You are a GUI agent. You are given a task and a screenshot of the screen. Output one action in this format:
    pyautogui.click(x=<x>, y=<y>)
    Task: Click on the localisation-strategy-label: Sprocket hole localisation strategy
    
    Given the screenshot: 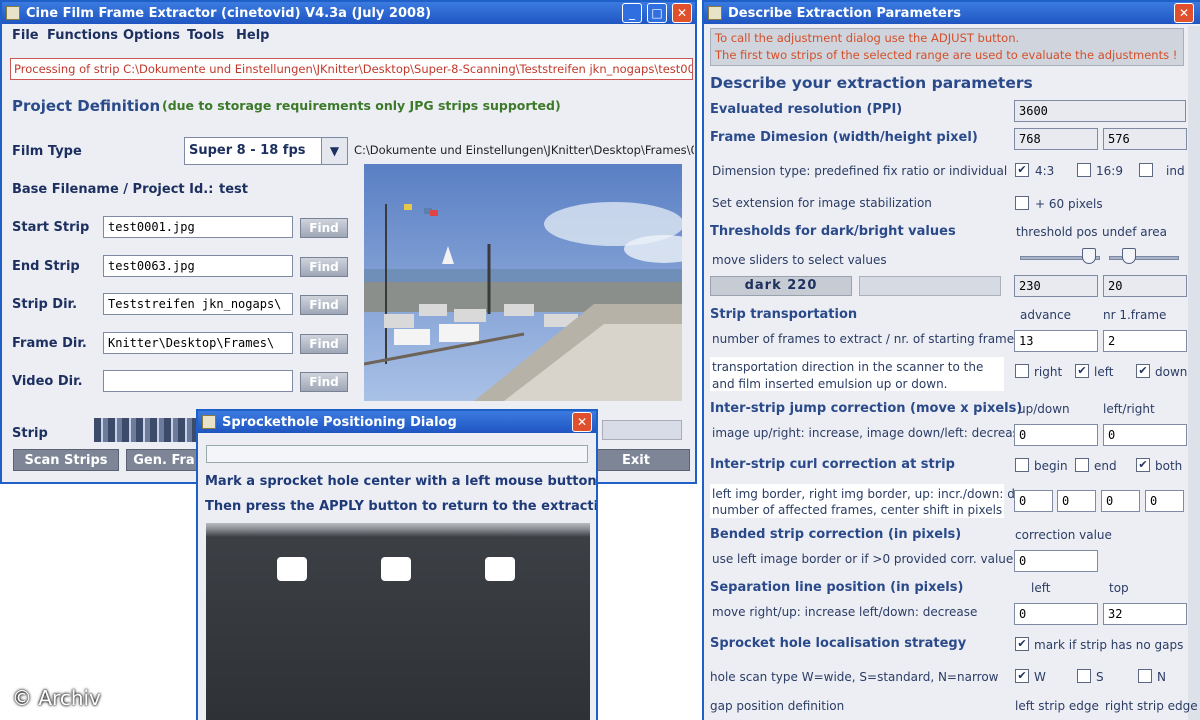 What is the action you would take?
    pyautogui.click(x=838, y=643)
    